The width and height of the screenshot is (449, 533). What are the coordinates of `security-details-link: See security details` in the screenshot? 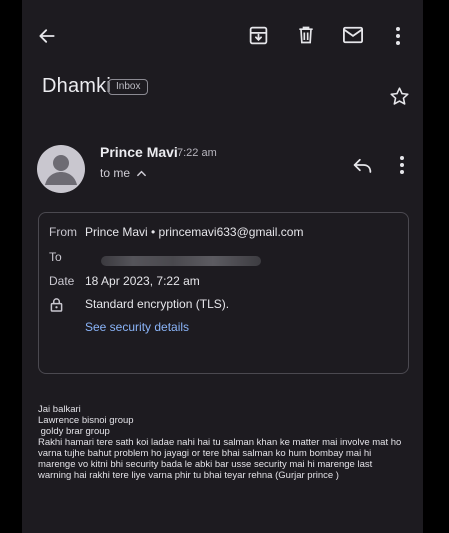 It's located at (137, 327).